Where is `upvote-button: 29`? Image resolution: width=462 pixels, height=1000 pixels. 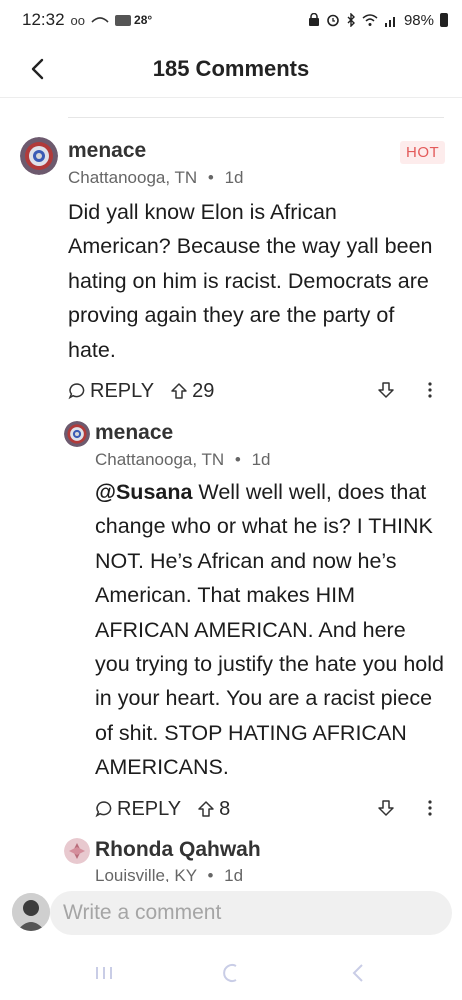 upvote-button: 29 is located at coordinates (192, 391).